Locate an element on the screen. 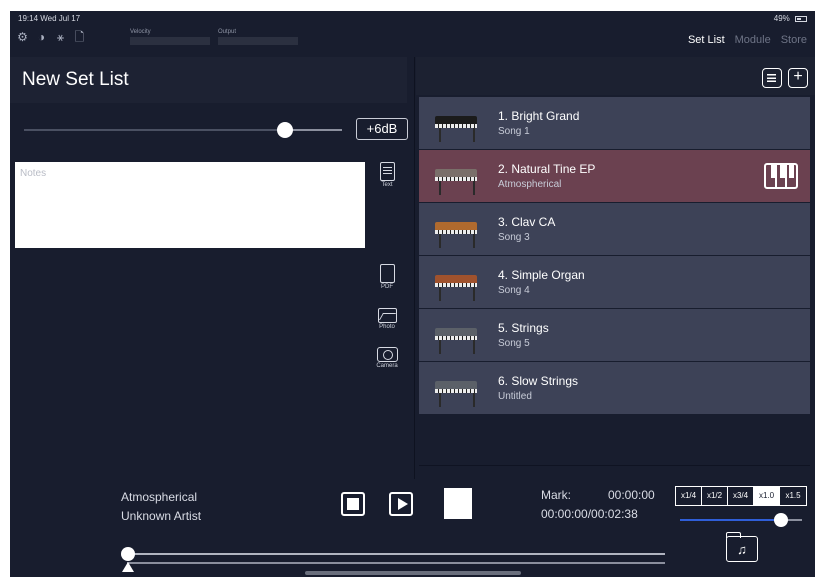 This screenshot has height=584, width=821. output-bar is located at coordinates (258, 41).